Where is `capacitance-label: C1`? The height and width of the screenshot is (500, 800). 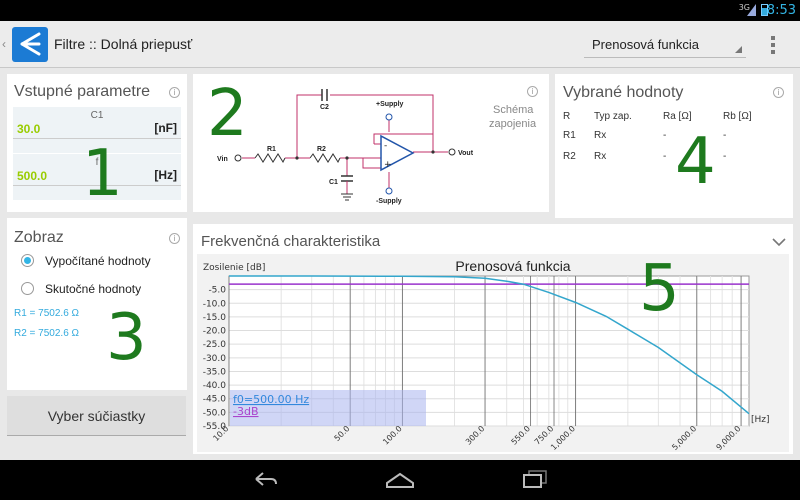 capacitance-label: C1 is located at coordinates (97, 115).